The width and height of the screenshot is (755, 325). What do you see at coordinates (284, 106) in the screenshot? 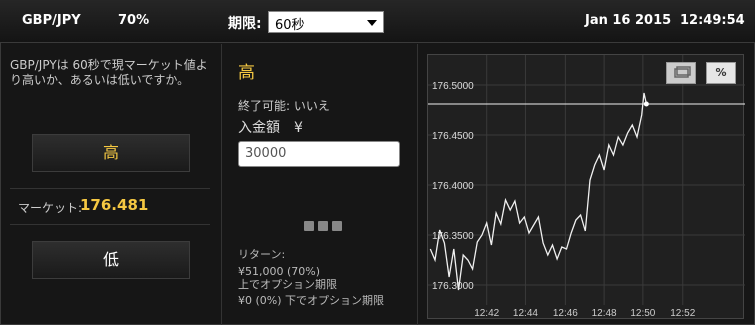
I see `close-available-text: 終了可能: いいえ` at bounding box center [284, 106].